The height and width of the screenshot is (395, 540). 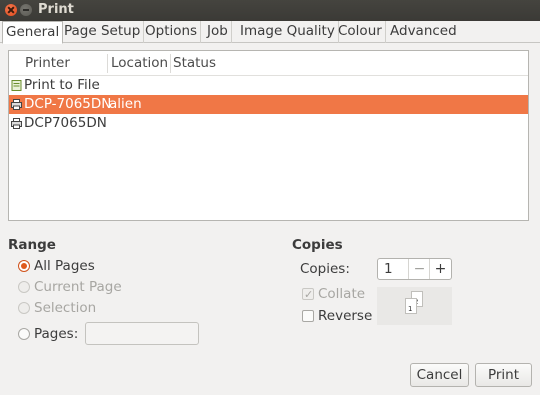 What do you see at coordinates (33, 32) in the screenshot?
I see `tab-general: General` at bounding box center [33, 32].